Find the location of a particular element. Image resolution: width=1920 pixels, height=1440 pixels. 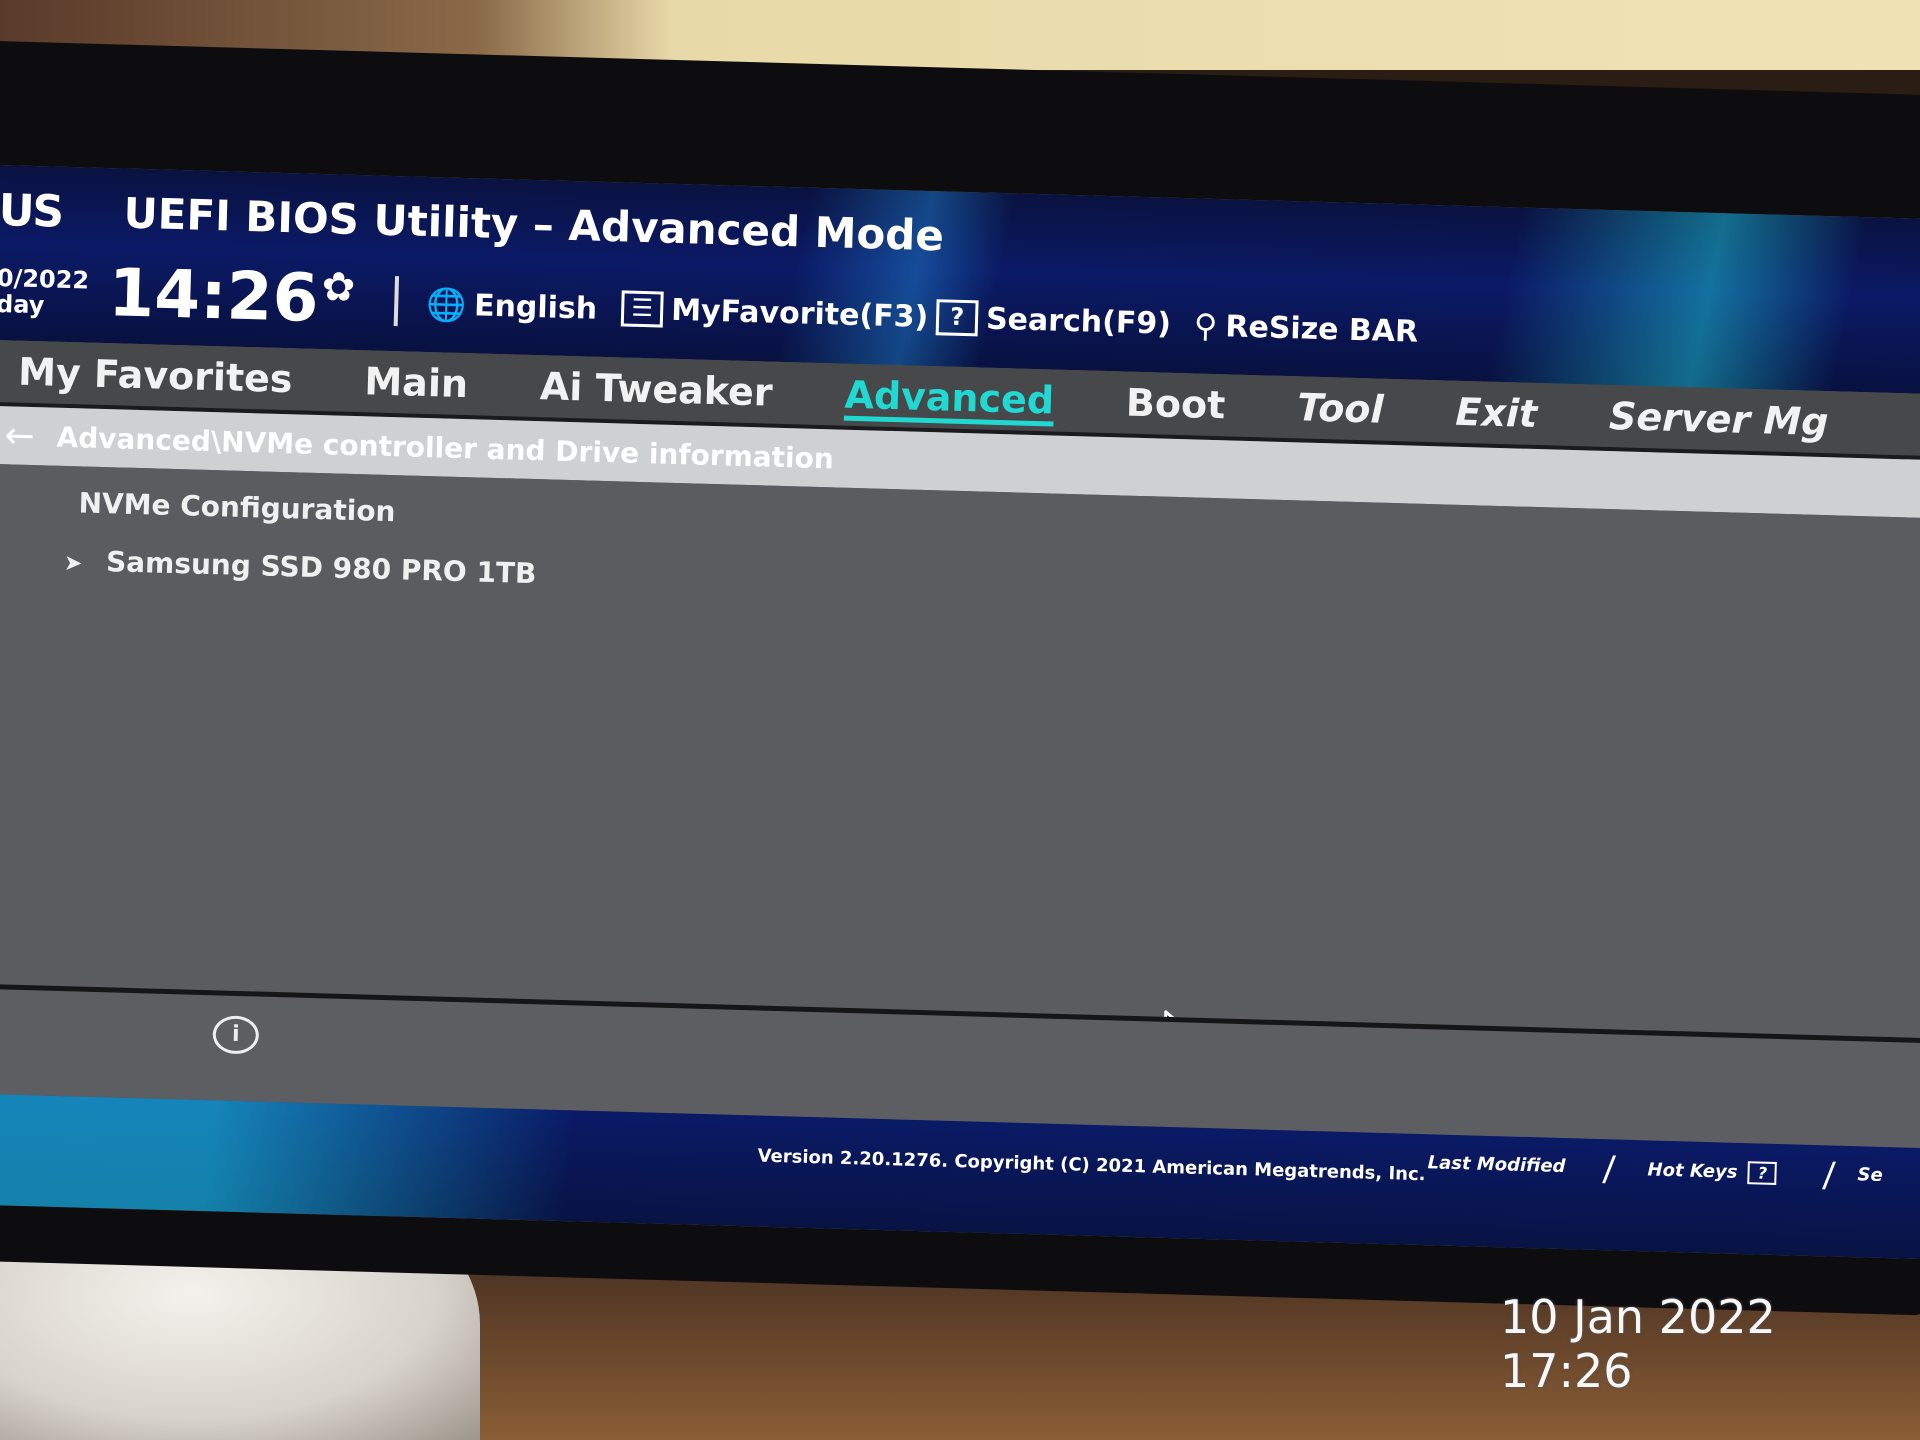

list-item-nvme-drive: ➤ Samsung SSD 980 PRO 1TB is located at coordinates (300, 567).